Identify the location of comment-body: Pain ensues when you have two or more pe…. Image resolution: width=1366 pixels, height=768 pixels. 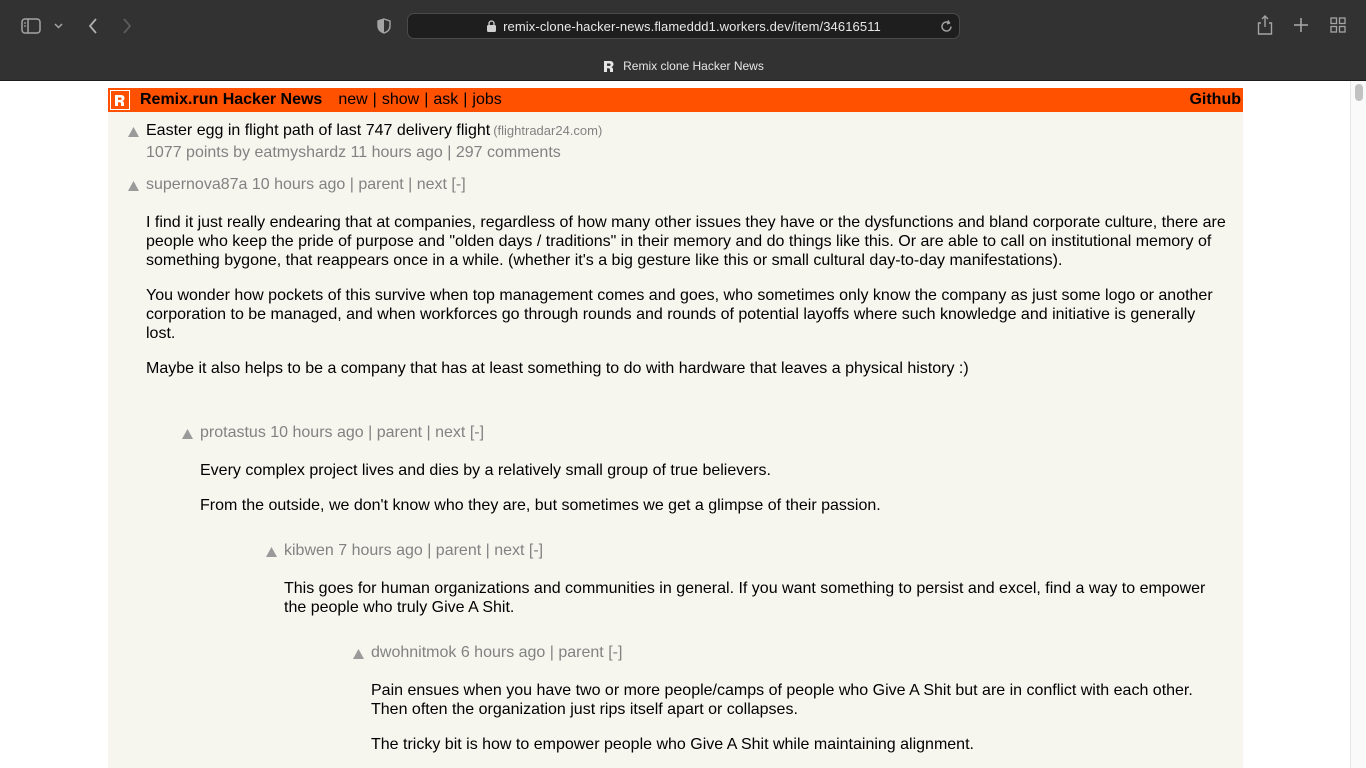
(801, 724).